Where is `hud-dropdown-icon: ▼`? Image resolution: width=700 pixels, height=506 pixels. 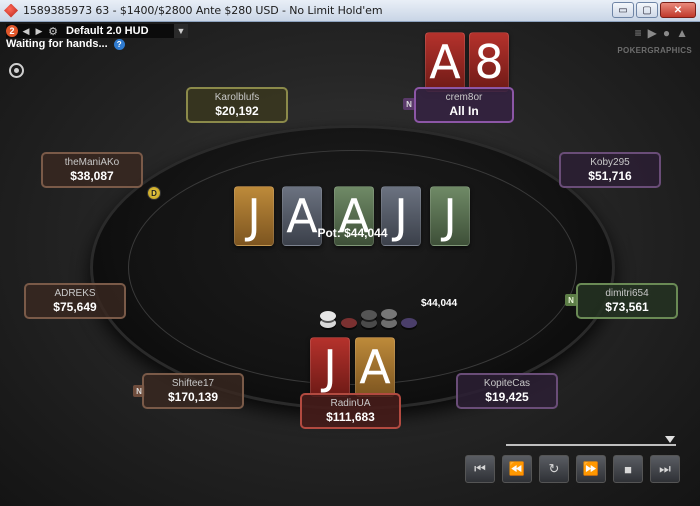
hud-dropdown-icon: ▼ is located at coordinates (181, 31).